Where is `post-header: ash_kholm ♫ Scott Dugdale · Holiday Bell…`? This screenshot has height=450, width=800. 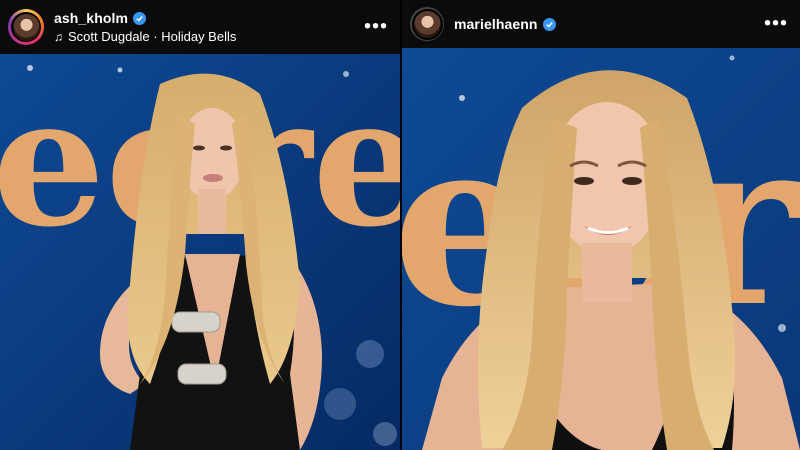
post-header: ash_kholm ♫ Scott Dugdale · Holiday Bell… is located at coordinates (200, 27).